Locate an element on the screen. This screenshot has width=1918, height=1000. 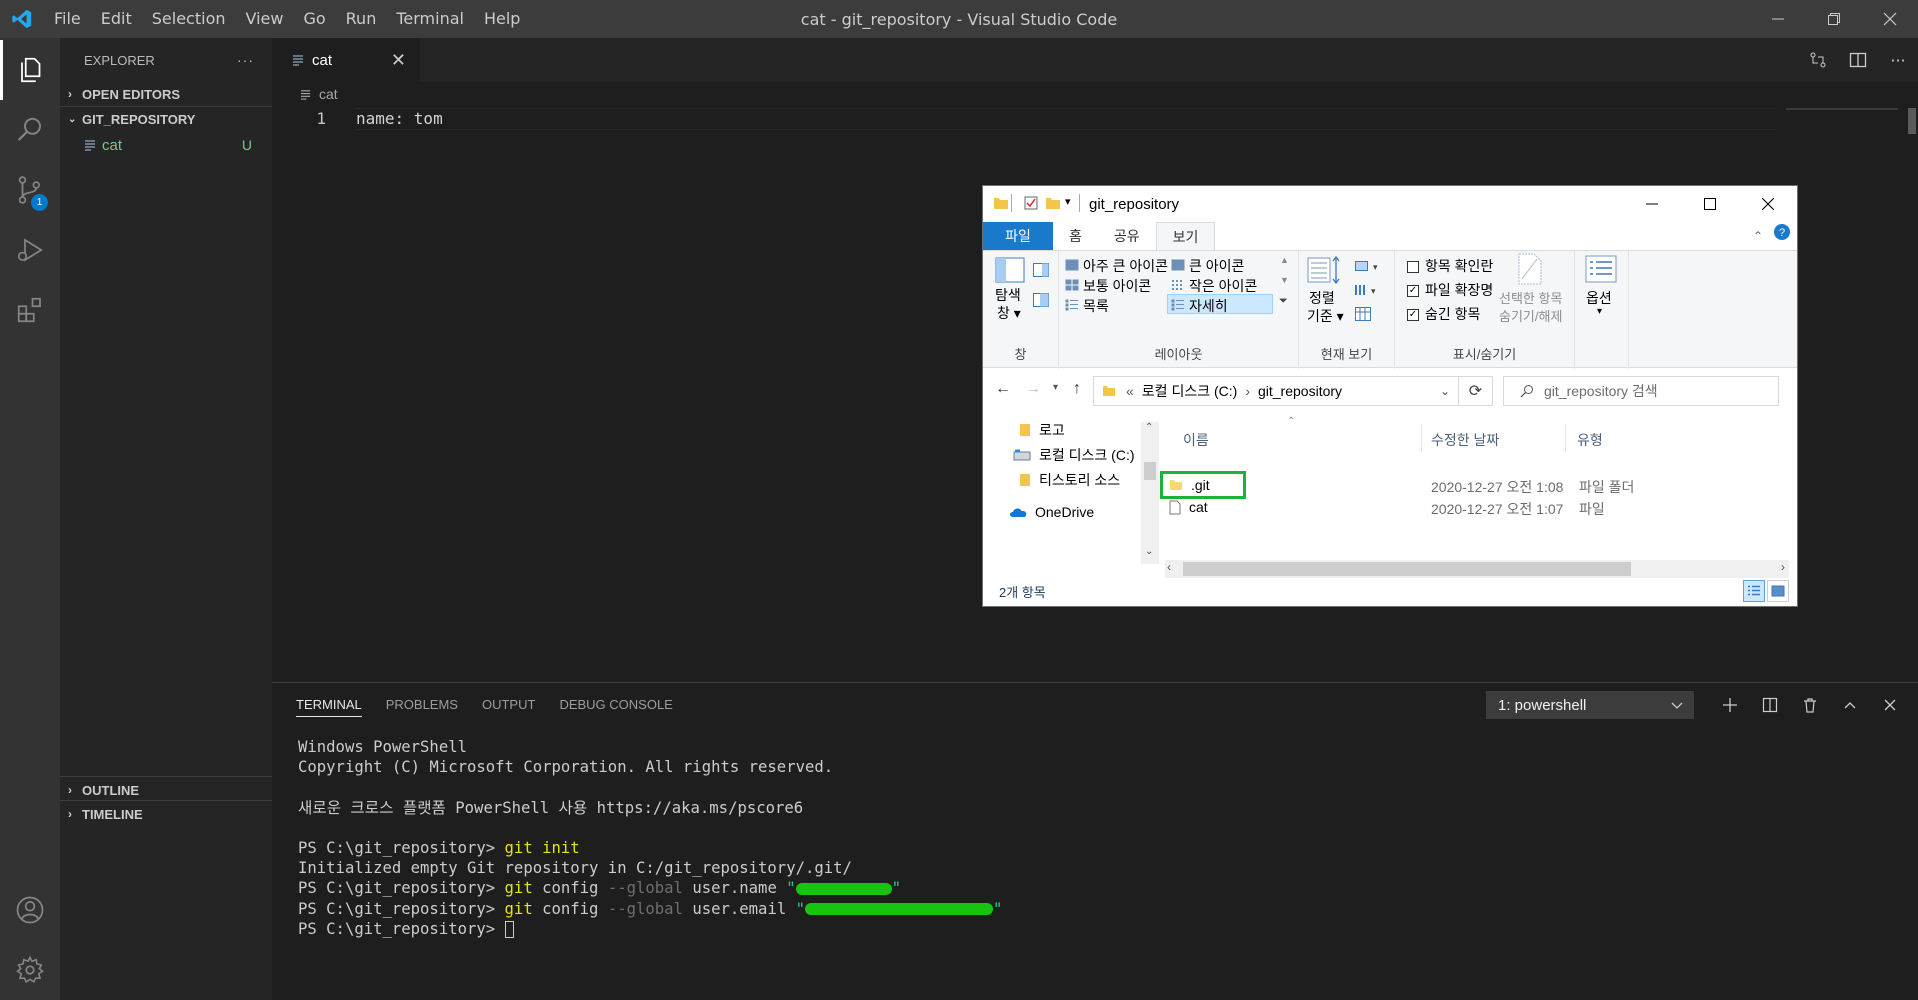
address-overflow: « is located at coordinates (1130, 391).